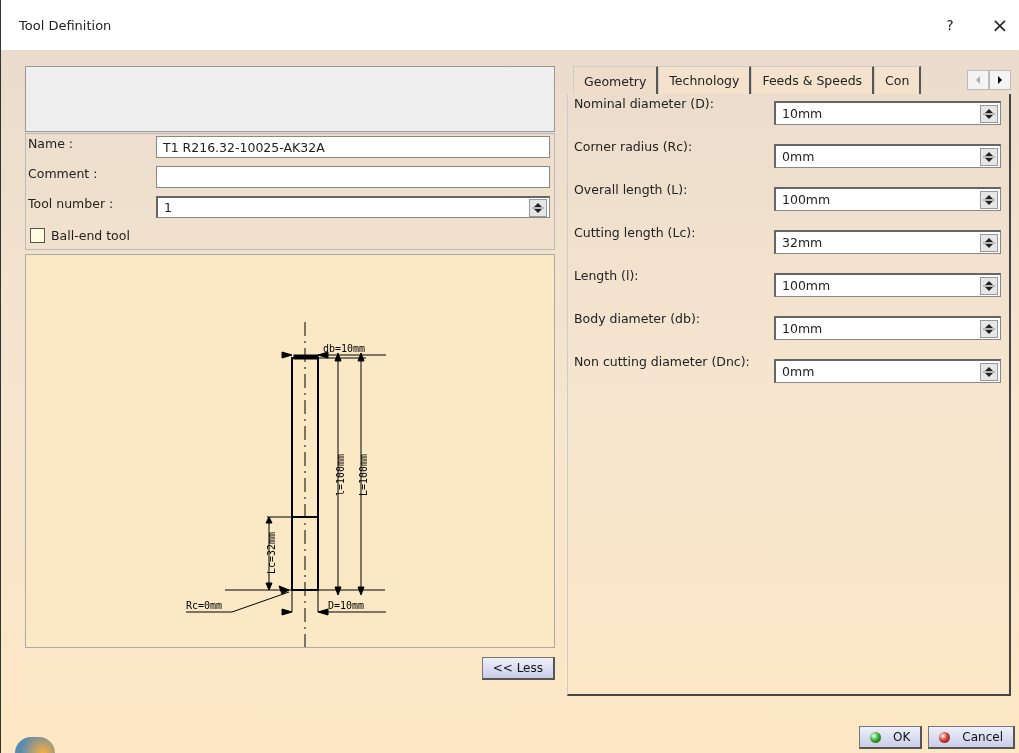 The width and height of the screenshot is (1019, 753). What do you see at coordinates (971, 737) in the screenshot?
I see `cancel-button: Cancel` at bounding box center [971, 737].